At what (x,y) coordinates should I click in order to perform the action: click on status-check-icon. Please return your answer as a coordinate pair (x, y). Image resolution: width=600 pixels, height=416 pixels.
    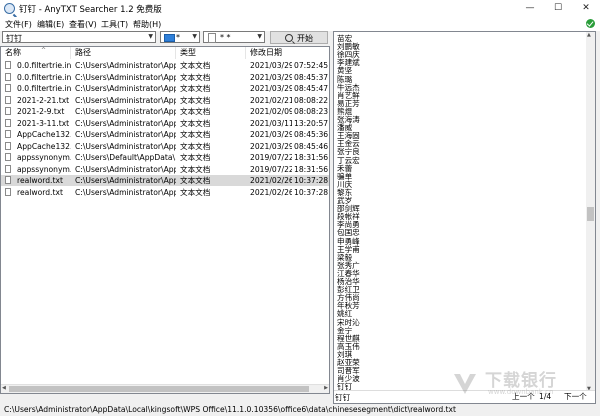
    Looking at the image, I should click on (590, 23).